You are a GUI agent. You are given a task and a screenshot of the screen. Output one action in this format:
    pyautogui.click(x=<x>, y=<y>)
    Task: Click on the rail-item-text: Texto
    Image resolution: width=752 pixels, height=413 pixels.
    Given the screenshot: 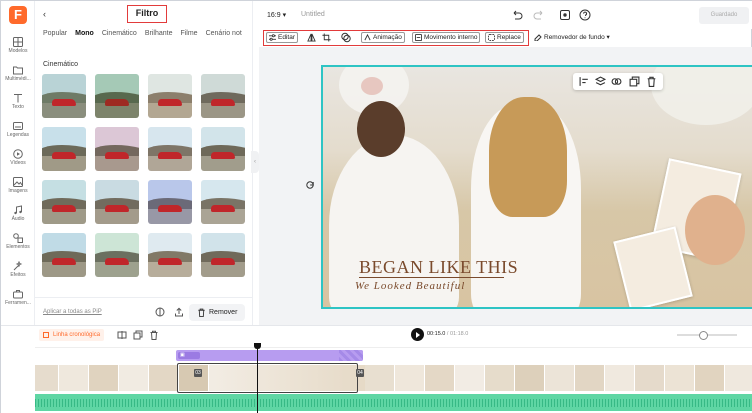 What is the action you would take?
    pyautogui.click(x=18, y=101)
    